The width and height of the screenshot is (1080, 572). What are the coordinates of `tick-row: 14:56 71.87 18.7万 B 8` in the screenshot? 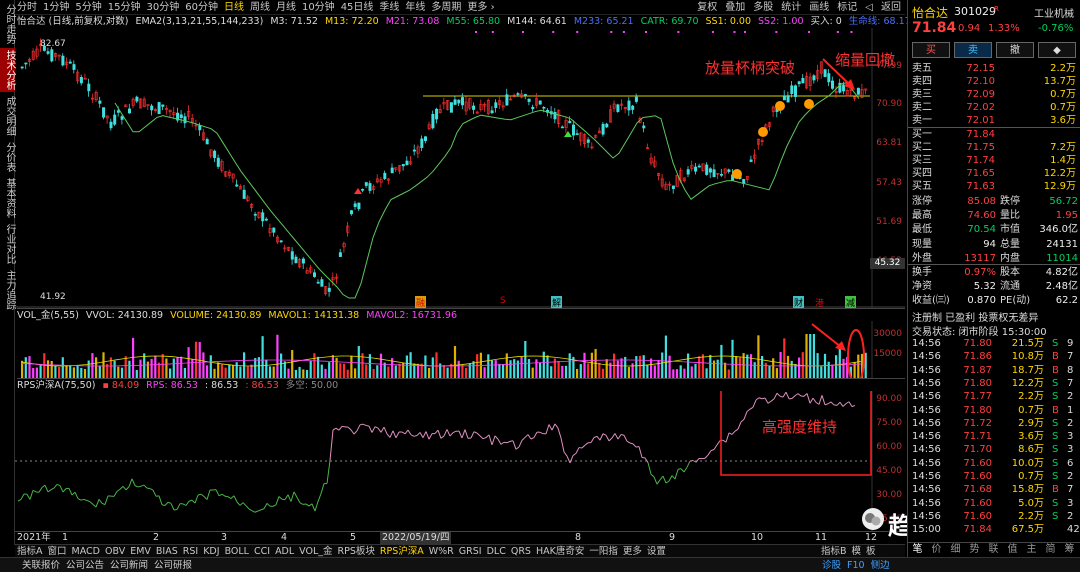 It's located at (994, 370).